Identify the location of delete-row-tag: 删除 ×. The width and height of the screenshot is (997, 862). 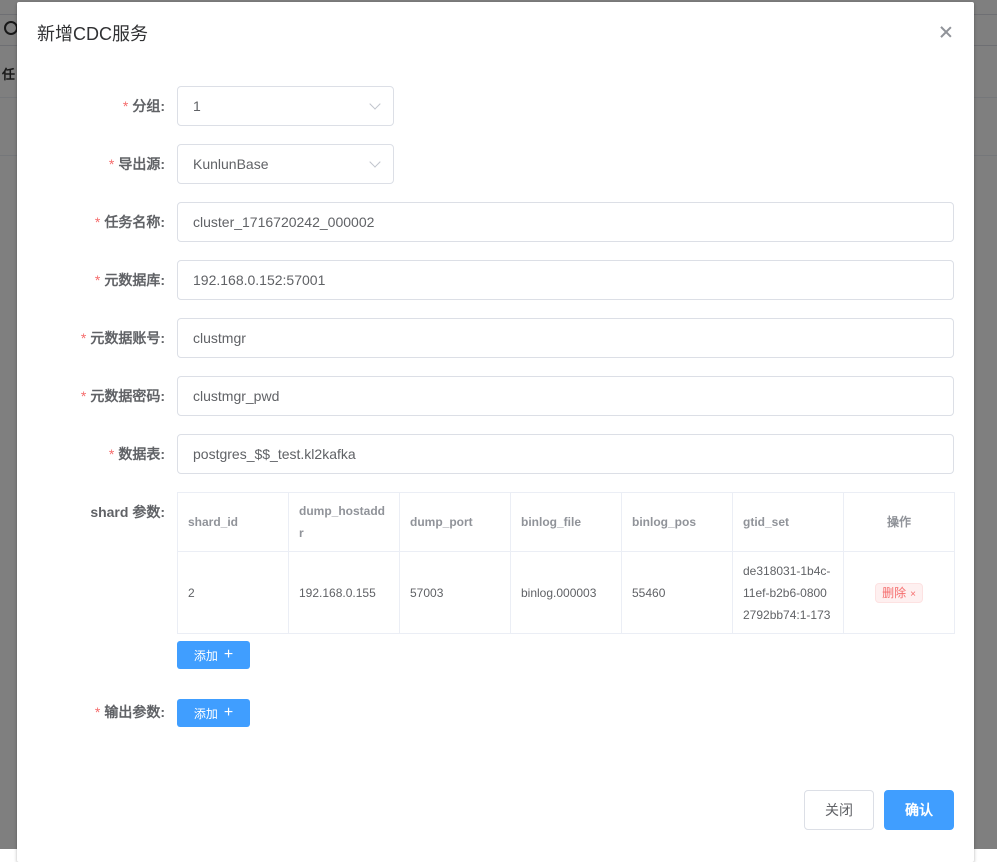
(899, 592).